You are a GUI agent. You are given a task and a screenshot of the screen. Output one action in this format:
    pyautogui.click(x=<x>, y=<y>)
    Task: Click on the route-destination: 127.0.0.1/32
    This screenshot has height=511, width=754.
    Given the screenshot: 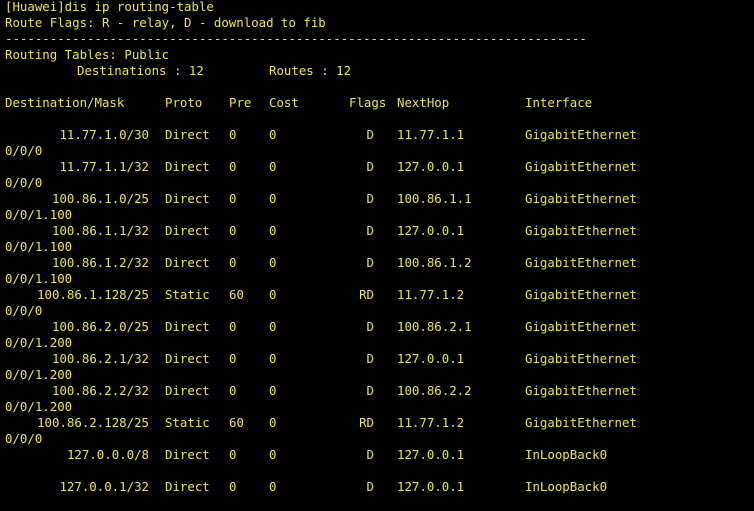 What is the action you would take?
    pyautogui.click(x=104, y=486)
    